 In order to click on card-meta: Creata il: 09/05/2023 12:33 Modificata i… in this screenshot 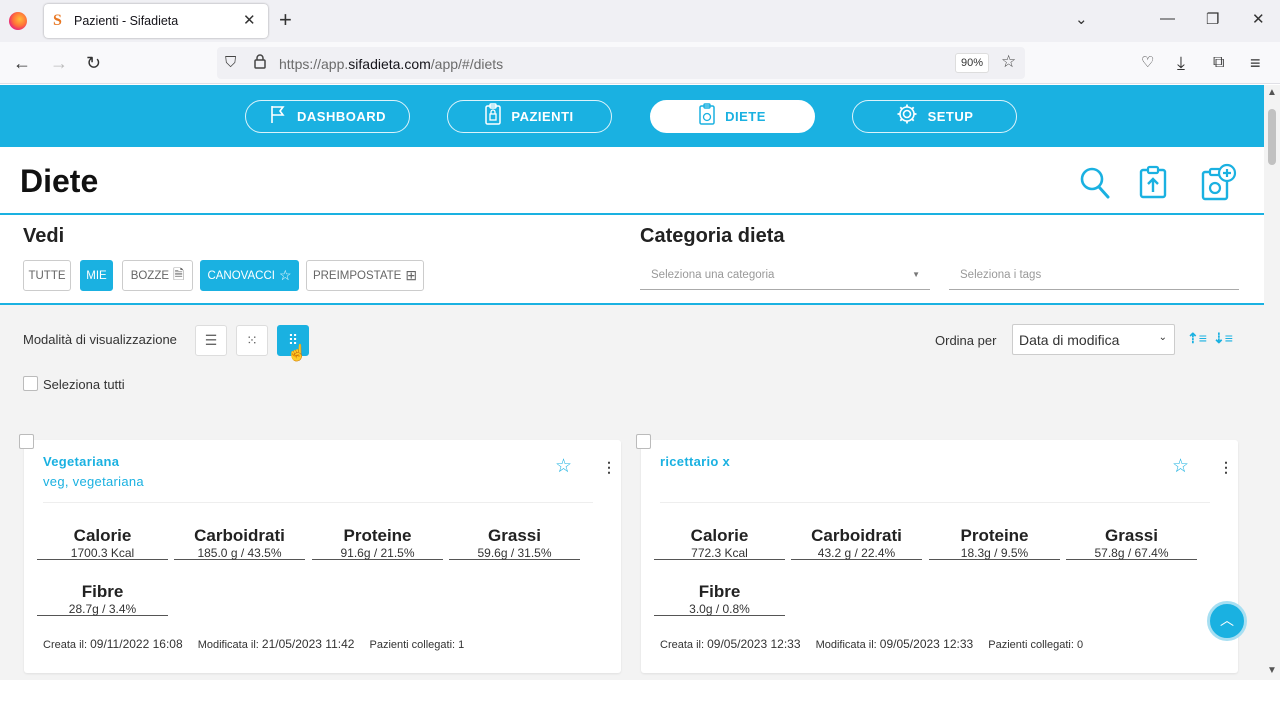, I will do `click(872, 644)`.